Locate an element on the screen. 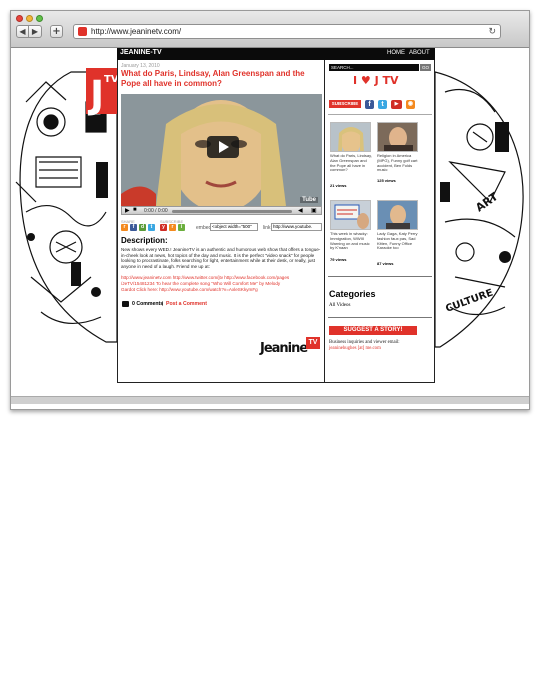 This screenshot has width=542, height=690. zoom-window-icon is located at coordinates (39, 18).